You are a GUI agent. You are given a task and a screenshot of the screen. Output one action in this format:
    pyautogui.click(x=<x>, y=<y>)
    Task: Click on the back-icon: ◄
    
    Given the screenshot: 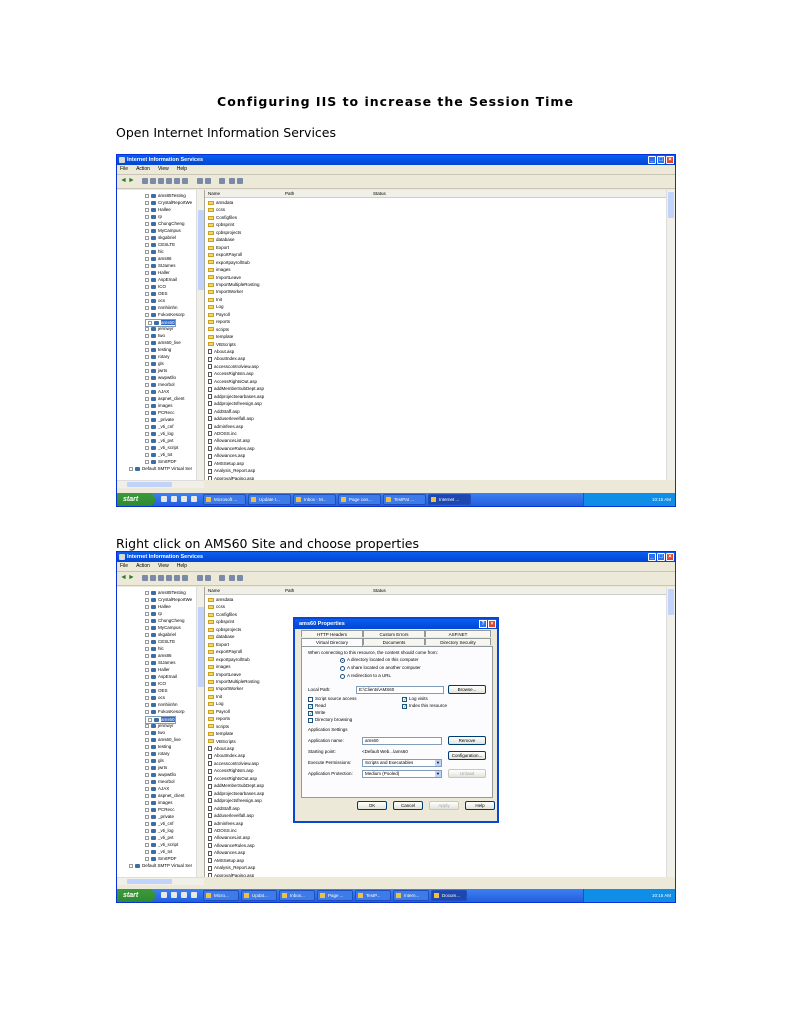 What is the action you would take?
    pyautogui.click(x=123, y=180)
    